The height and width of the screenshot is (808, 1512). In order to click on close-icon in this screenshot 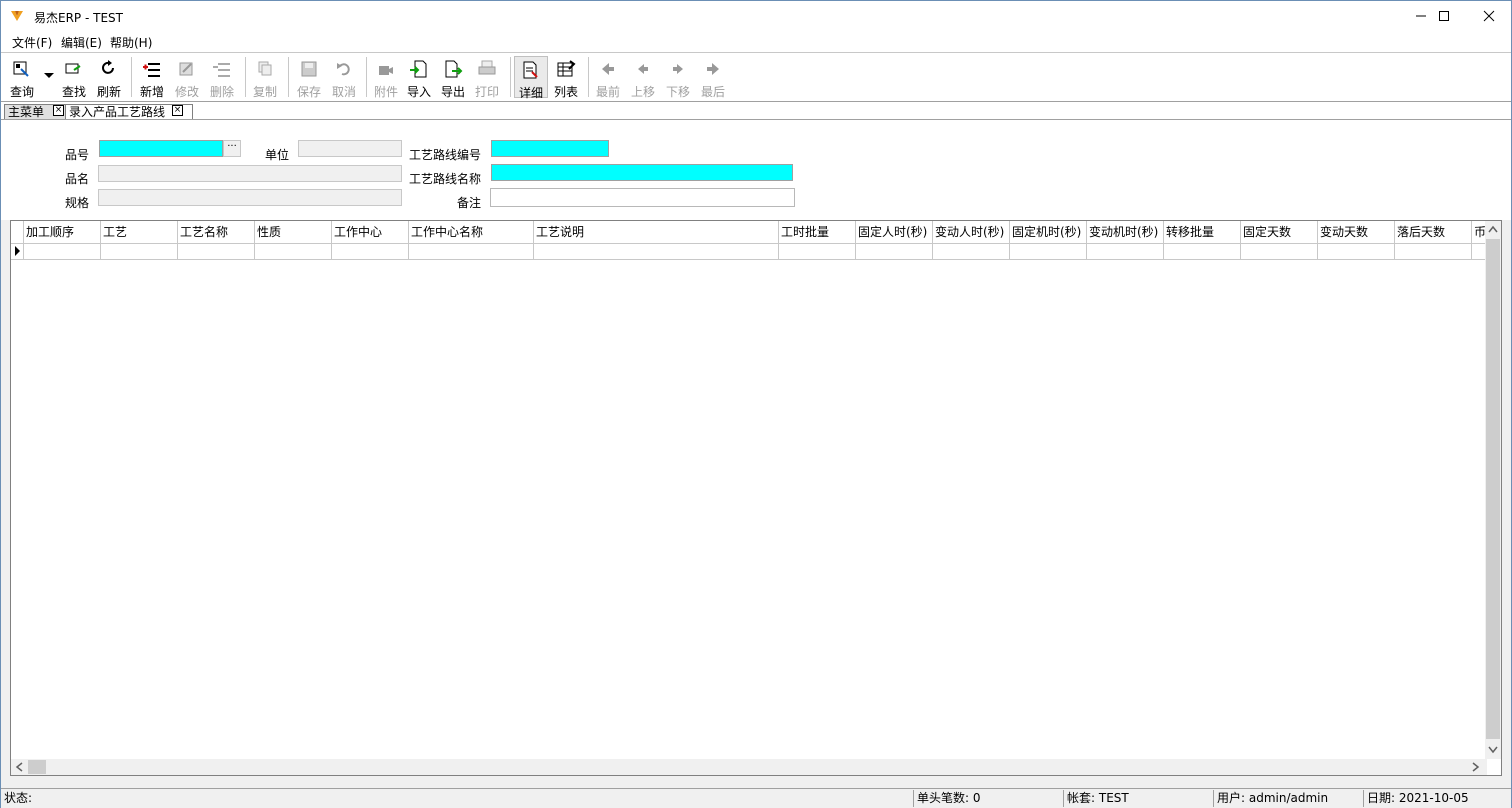, I will do `click(1489, 16)`.